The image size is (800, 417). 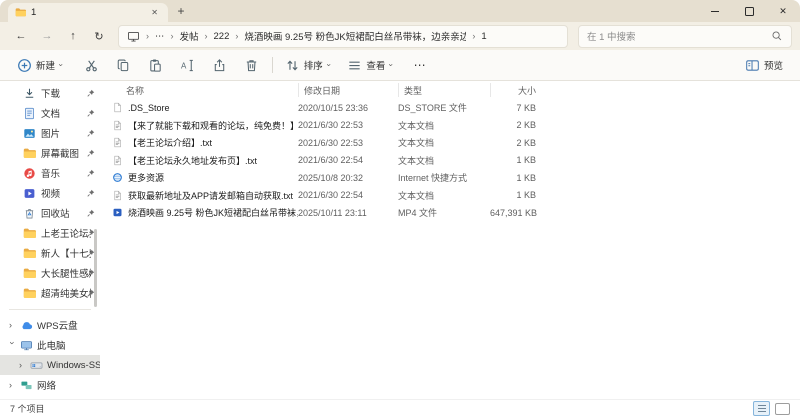 I want to click on icons-view-button, so click(x=782, y=408).